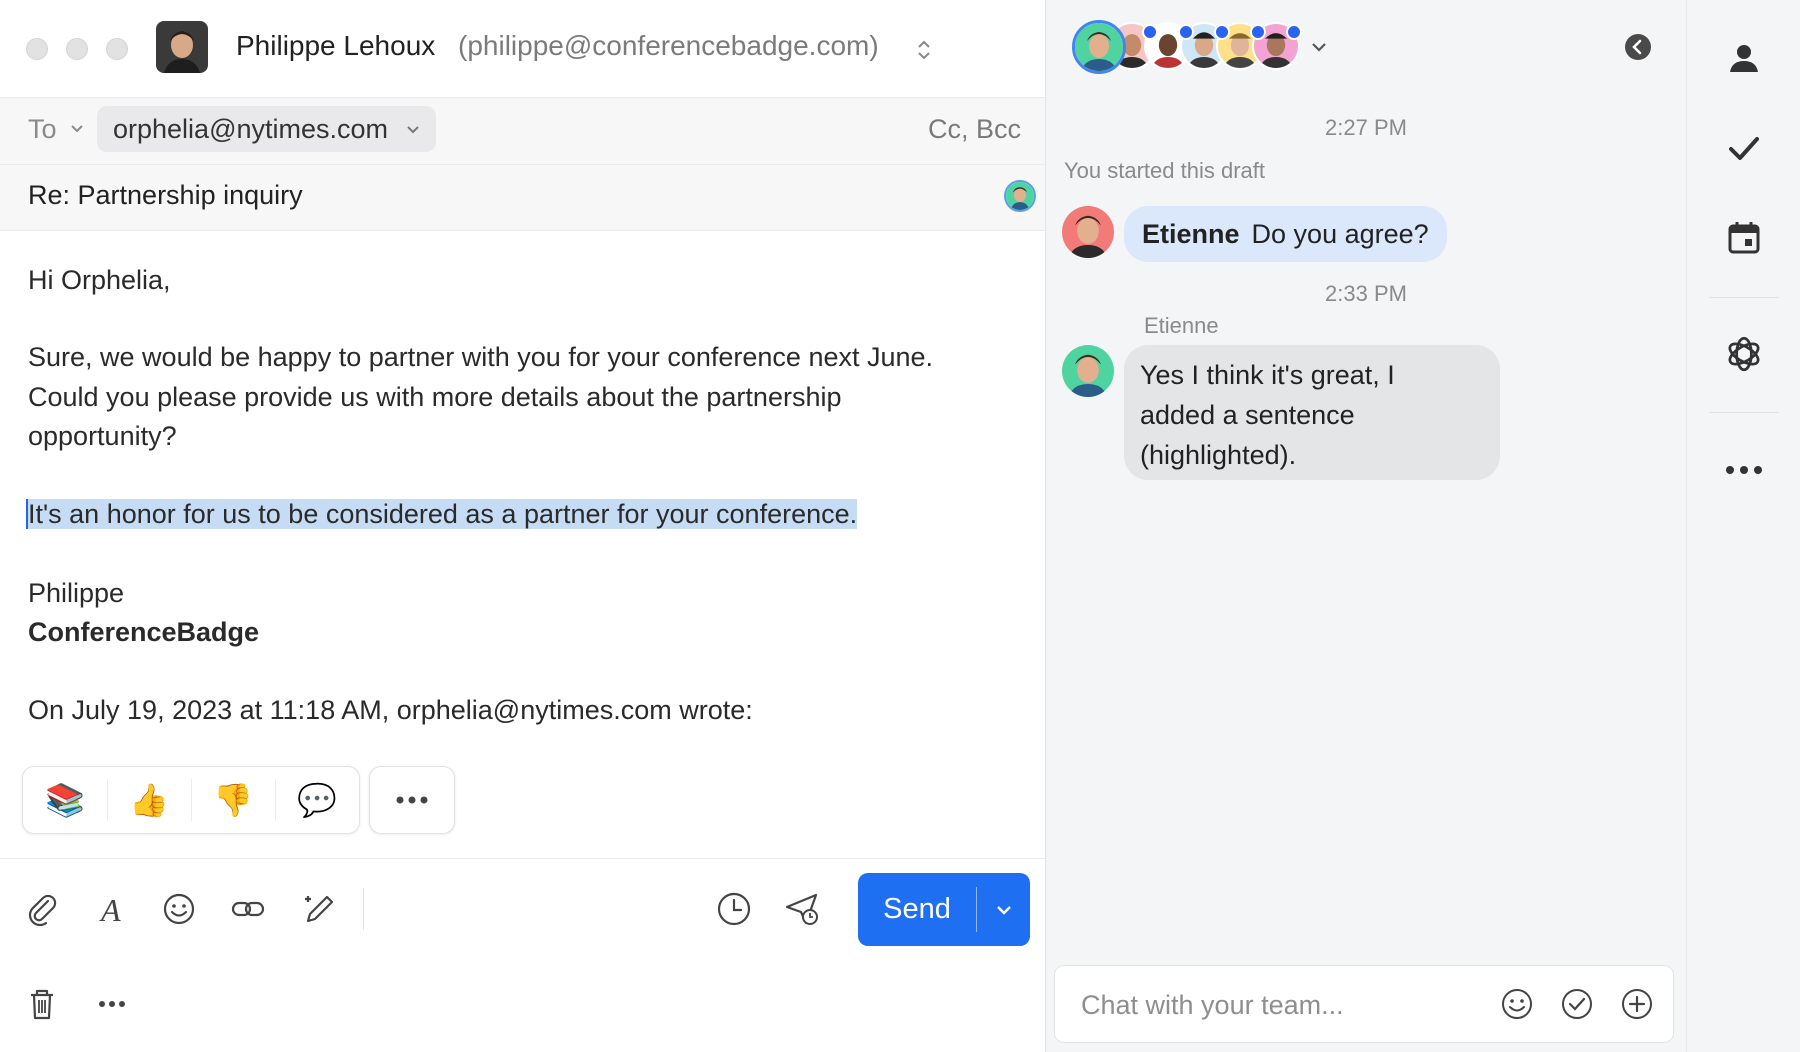 This screenshot has height=1052, width=1800. I want to click on send-options-button, so click(1003, 909).